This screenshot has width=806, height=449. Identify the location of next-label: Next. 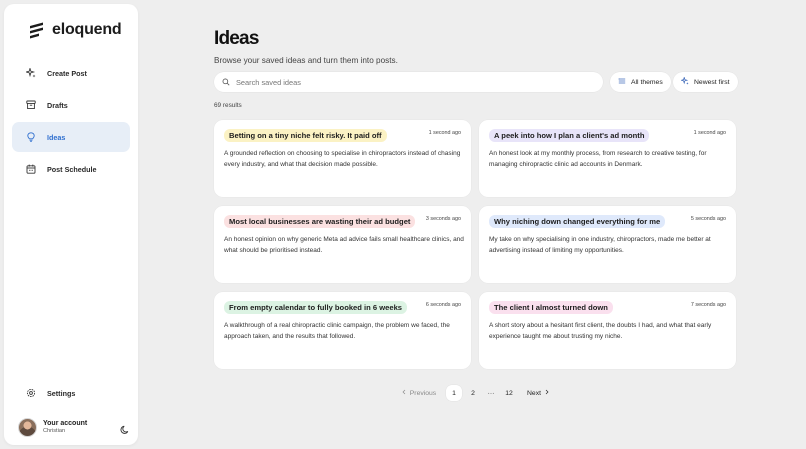
(534, 393).